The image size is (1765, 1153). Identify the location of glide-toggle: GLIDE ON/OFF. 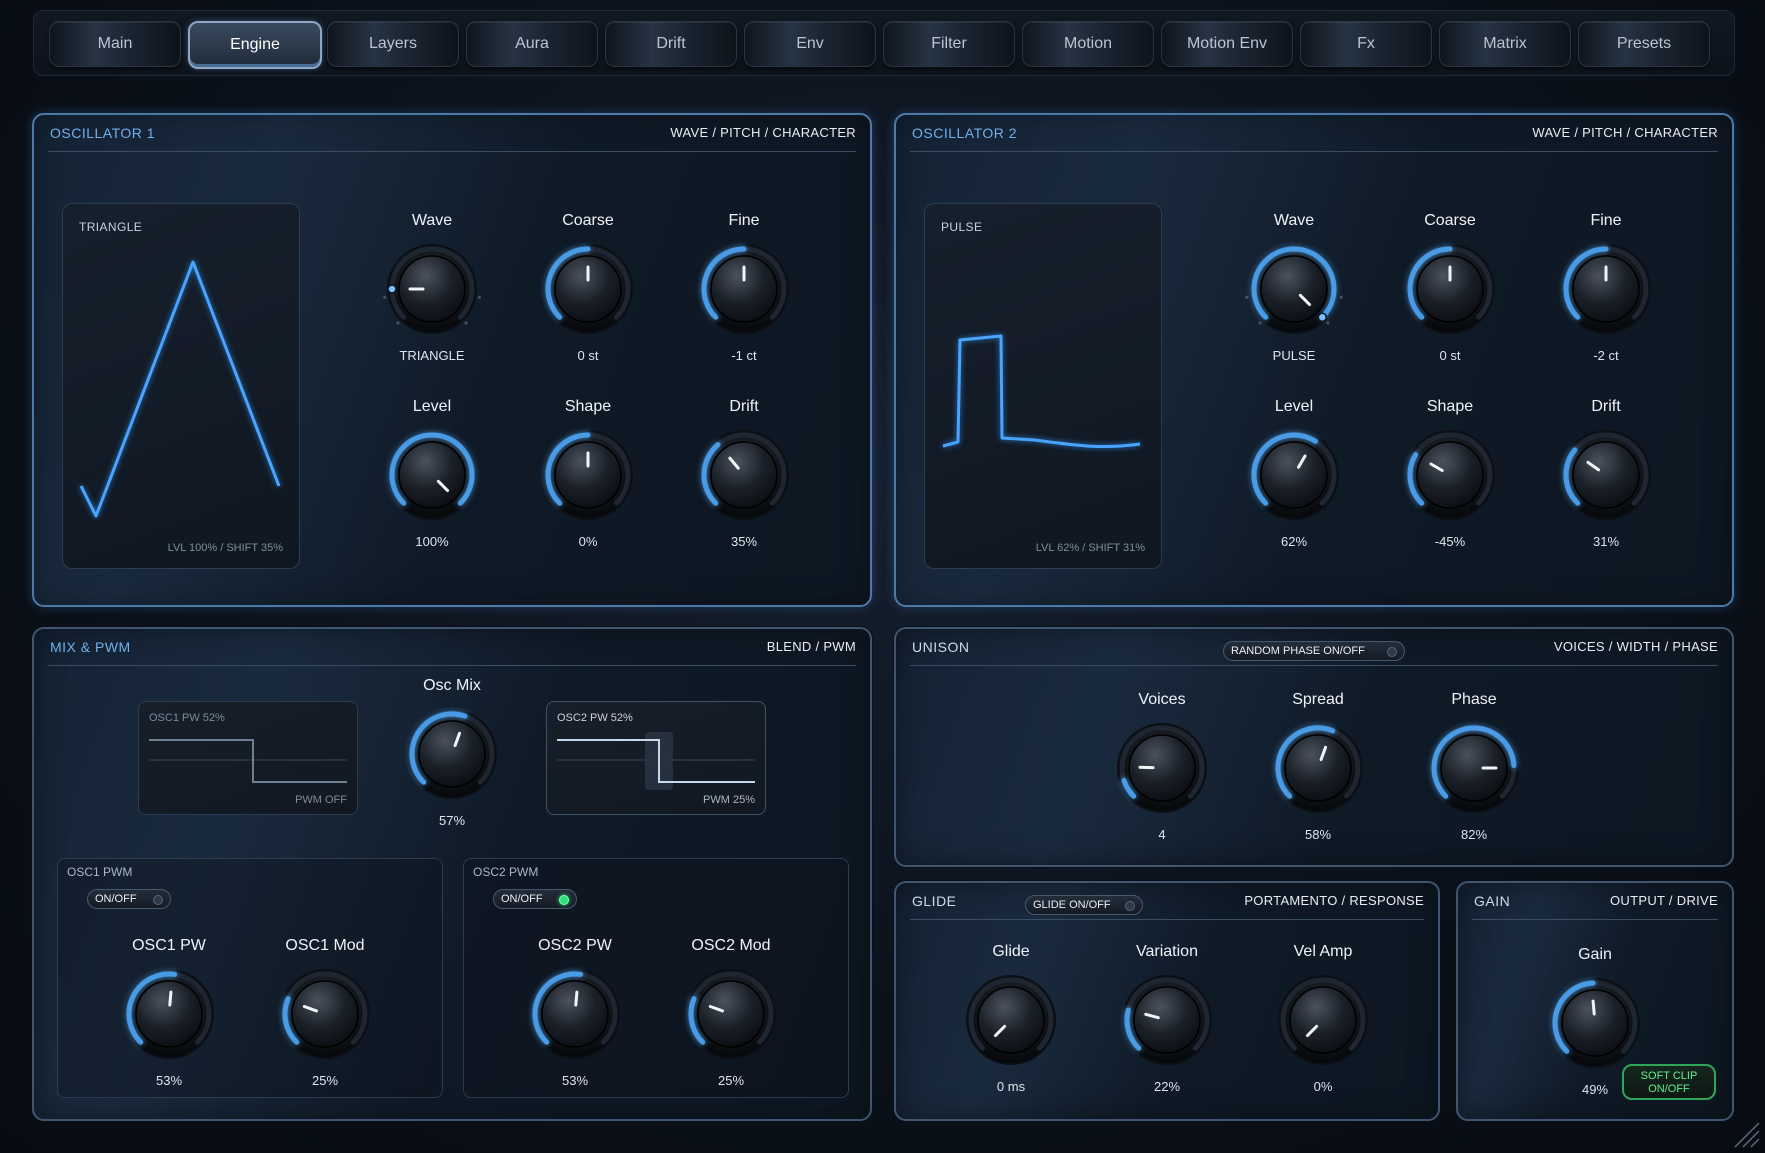
(1084, 905).